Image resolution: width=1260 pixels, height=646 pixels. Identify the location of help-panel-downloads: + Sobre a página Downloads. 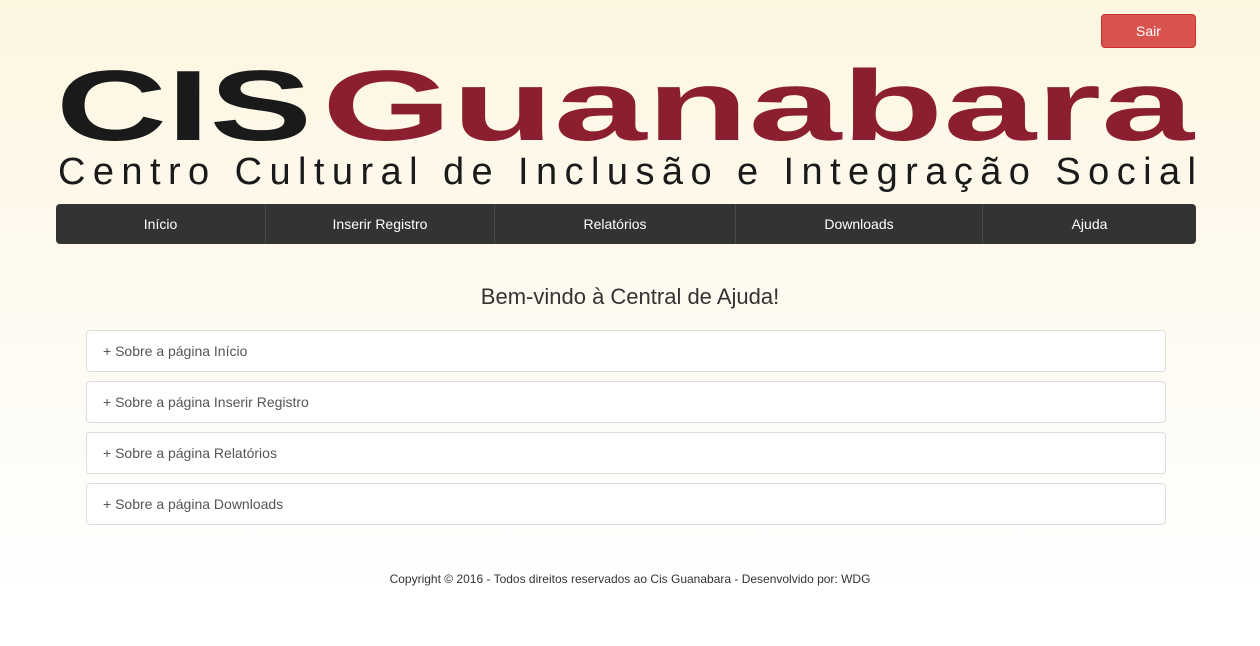
(626, 504).